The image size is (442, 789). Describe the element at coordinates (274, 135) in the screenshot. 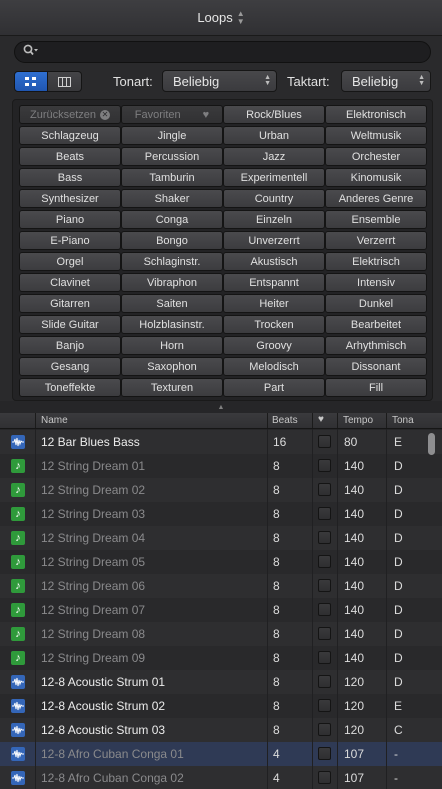

I see `keyword-button: Urban` at that location.